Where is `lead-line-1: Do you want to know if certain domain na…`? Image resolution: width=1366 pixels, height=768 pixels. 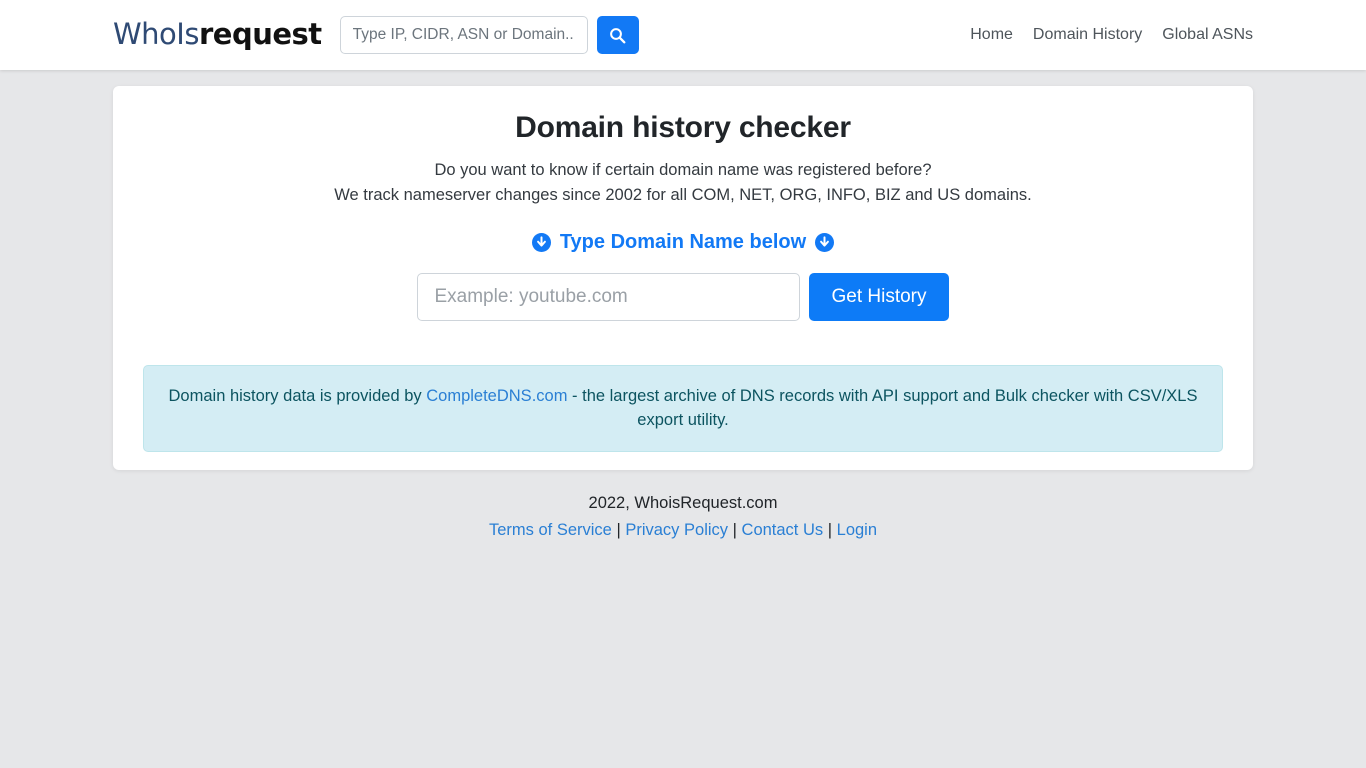
lead-line-1: Do you want to know if certain domain na… is located at coordinates (683, 170).